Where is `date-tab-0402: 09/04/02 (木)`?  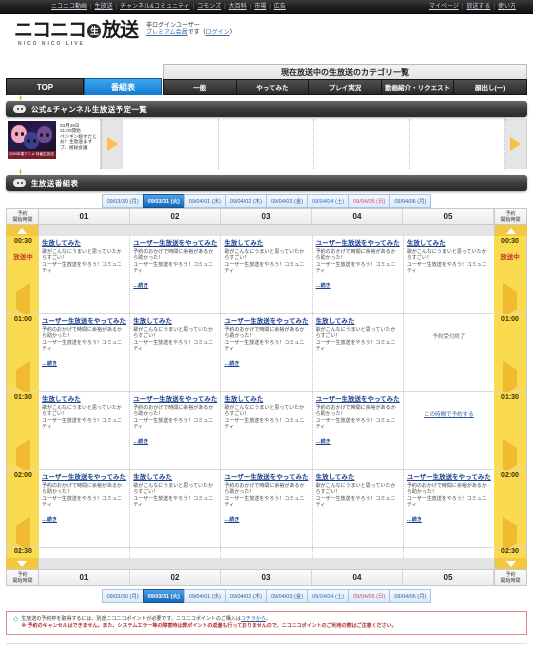 date-tab-0402: 09/04/02 (木) is located at coordinates (245, 201).